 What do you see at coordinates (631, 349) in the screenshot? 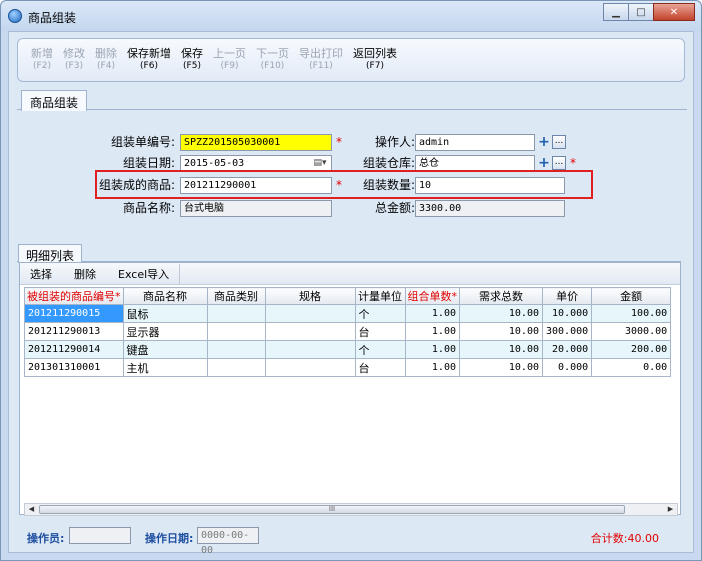
I see `table-cell: 200.00` at bounding box center [631, 349].